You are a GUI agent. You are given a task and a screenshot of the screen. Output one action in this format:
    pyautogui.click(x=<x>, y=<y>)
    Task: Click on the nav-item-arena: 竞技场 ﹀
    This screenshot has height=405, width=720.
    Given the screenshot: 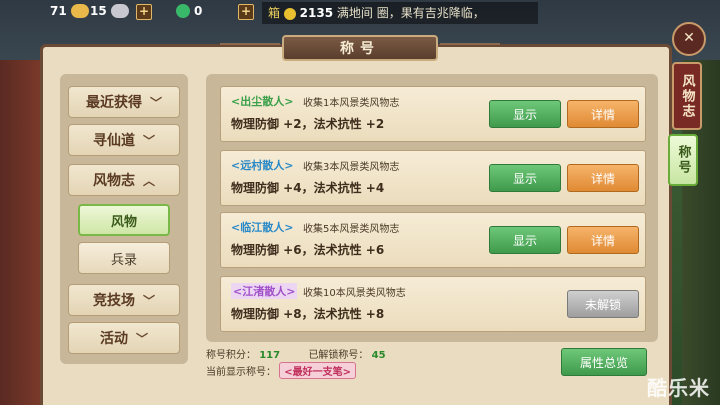 What is the action you would take?
    pyautogui.click(x=124, y=300)
    